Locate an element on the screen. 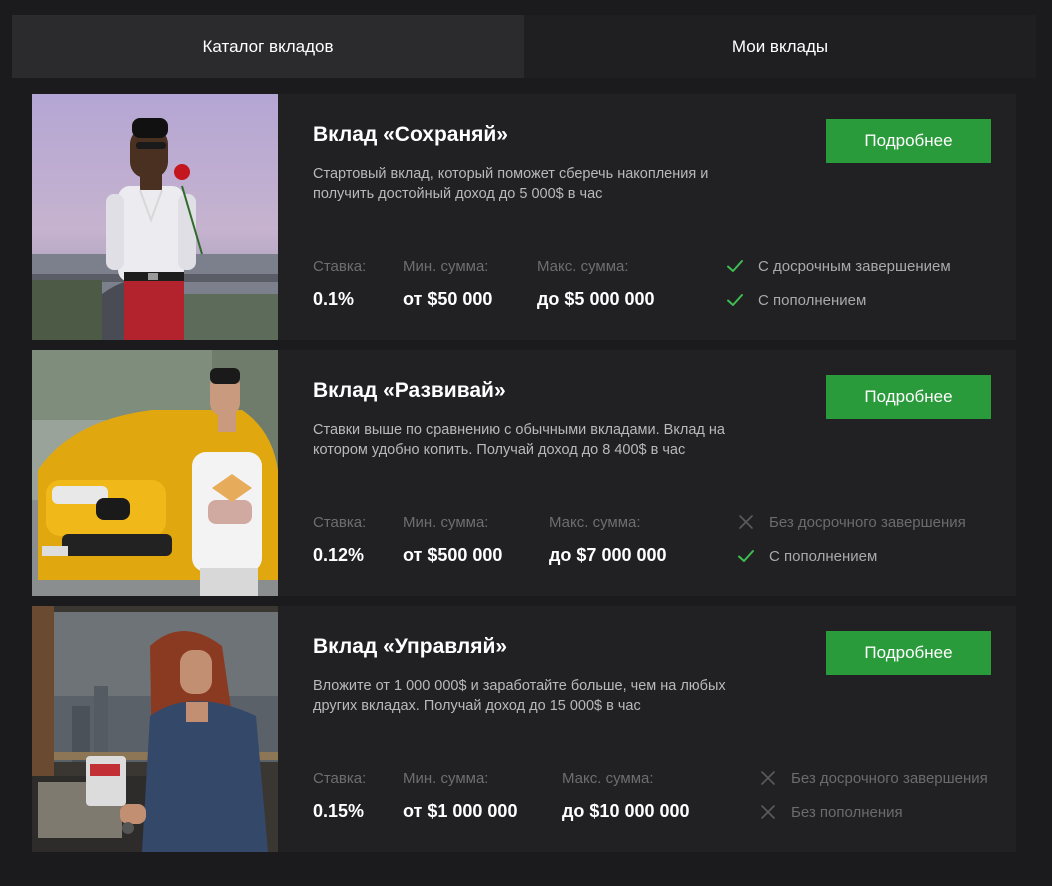 The width and height of the screenshot is (1052, 886). stat-max-amount: Макс. сумма: до $10 000 000 is located at coordinates (626, 796).